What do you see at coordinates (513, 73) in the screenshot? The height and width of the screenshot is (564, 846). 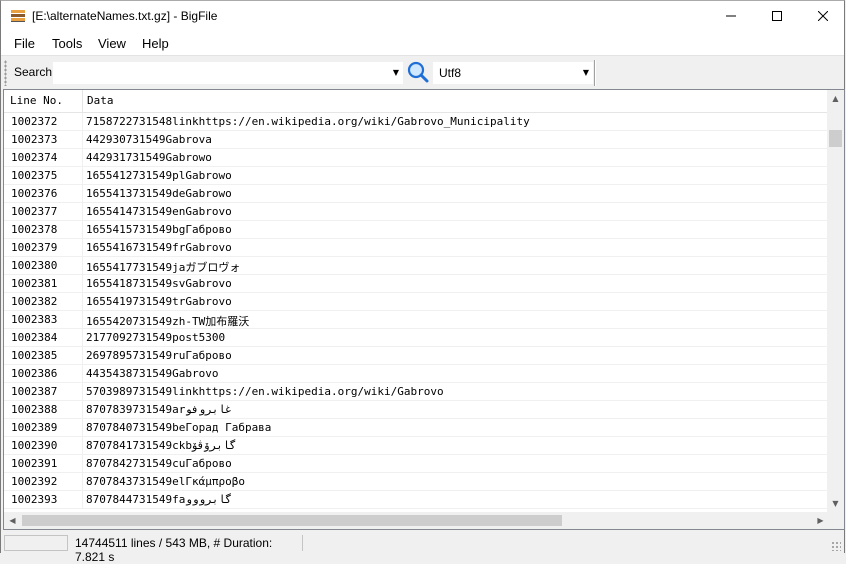 I see `encoding-select: Utf8 ▼` at bounding box center [513, 73].